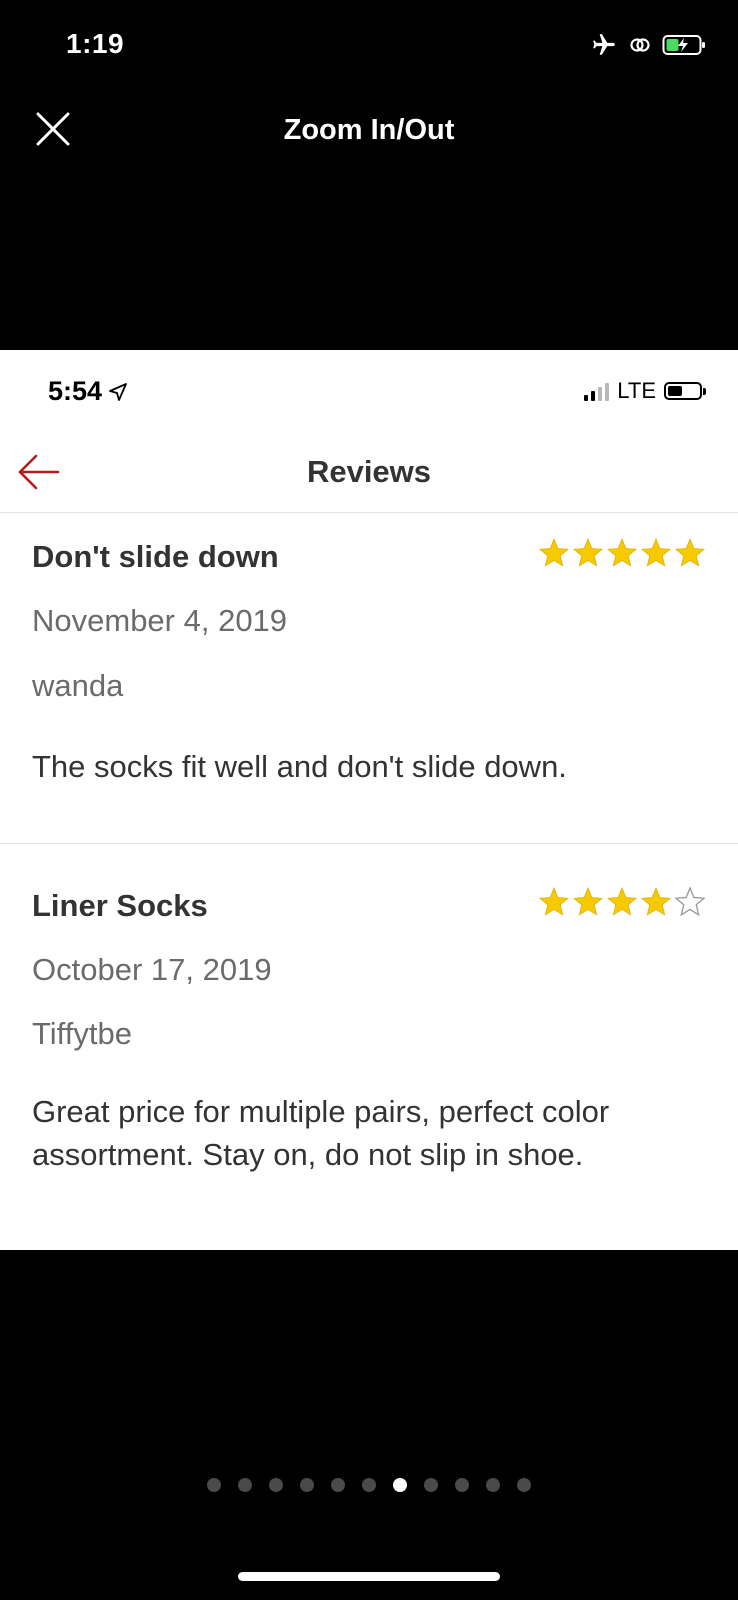 This screenshot has width=738, height=1600. Describe the element at coordinates (118, 391) in the screenshot. I see `location-arrow-icon` at that location.